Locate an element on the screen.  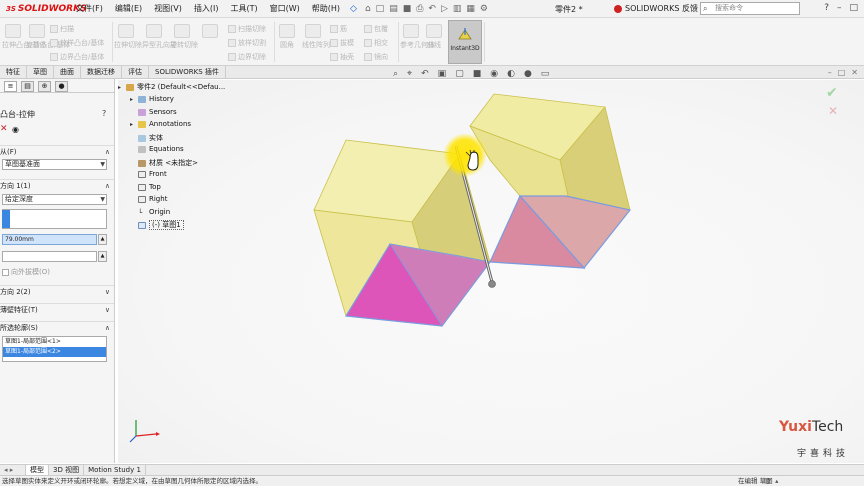
right-extrude-body is located at coordinates (550, 181).